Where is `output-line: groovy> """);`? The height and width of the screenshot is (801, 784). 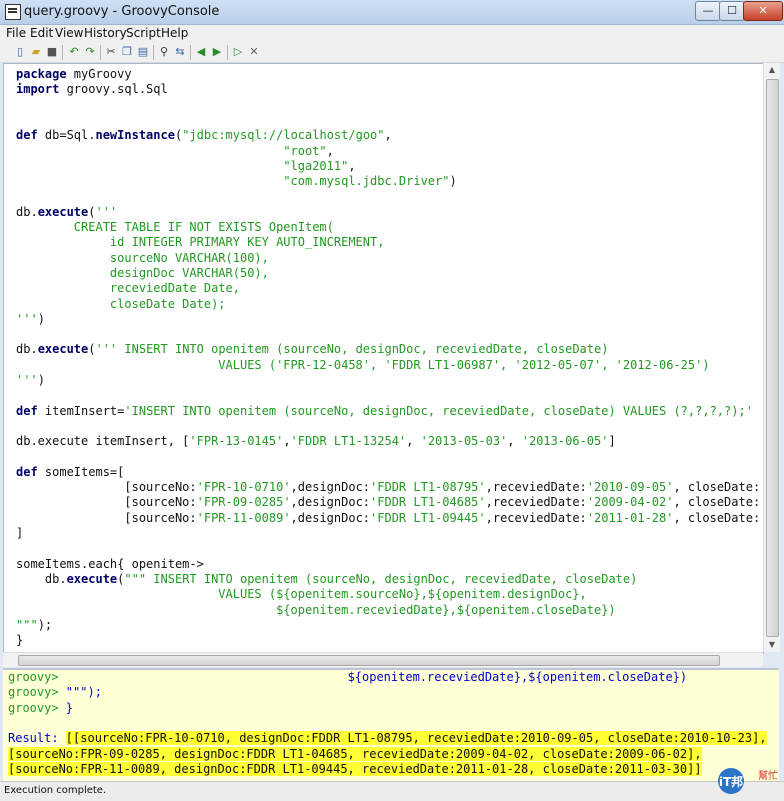 output-line: groovy> """); is located at coordinates (55, 692).